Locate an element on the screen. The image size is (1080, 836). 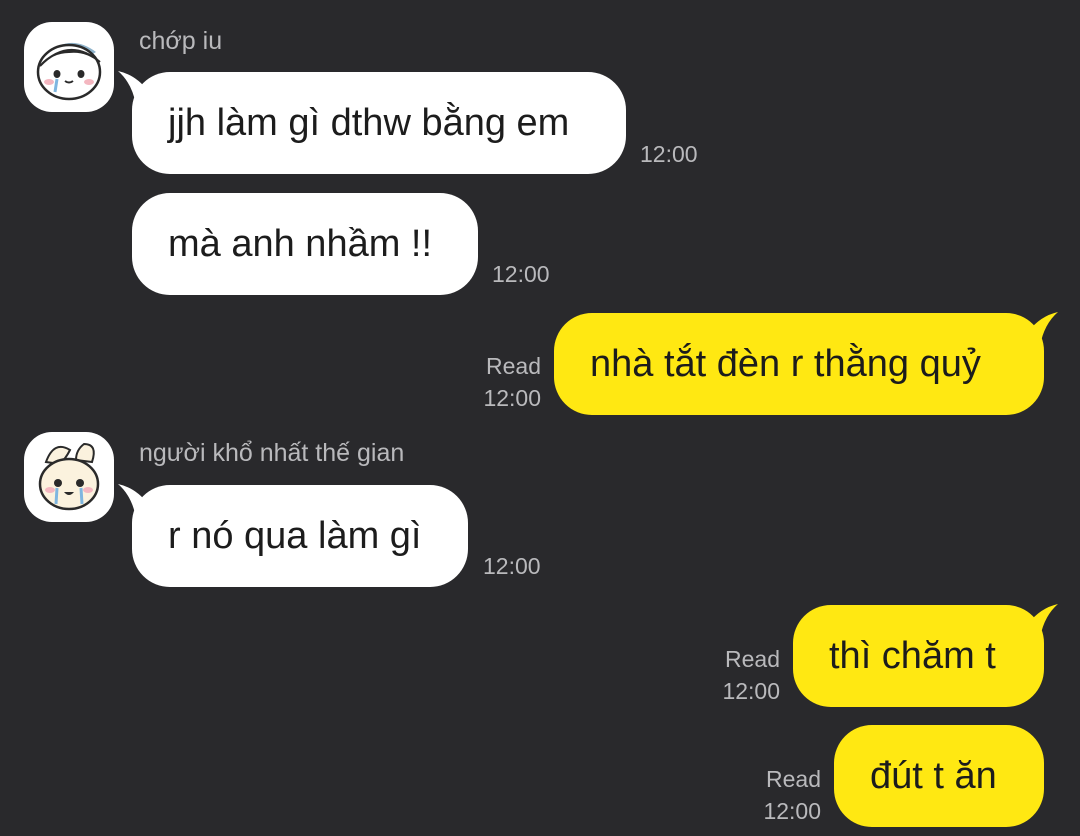
message-text: r nó qua làm gì is located at coordinates (295, 536).